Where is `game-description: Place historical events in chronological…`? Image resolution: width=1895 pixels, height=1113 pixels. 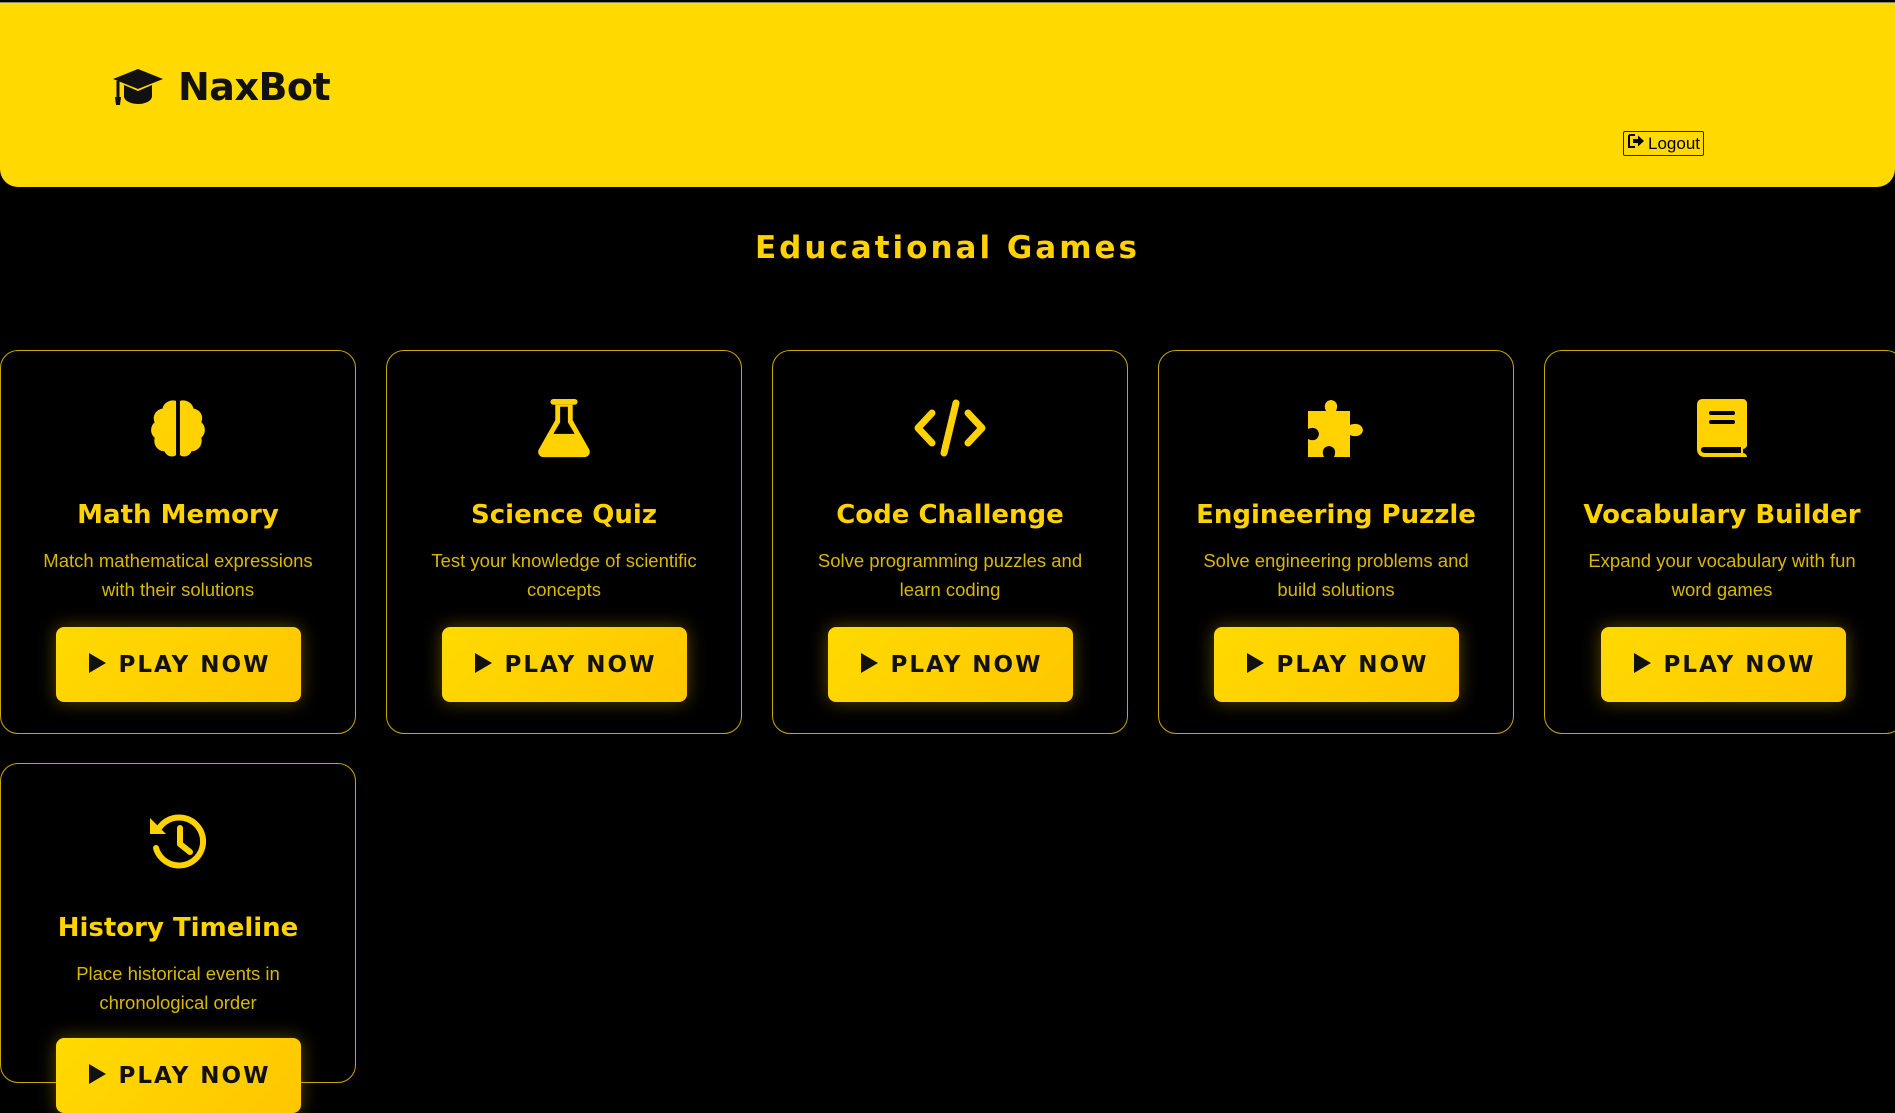 game-description: Place historical events in chronological… is located at coordinates (178, 988).